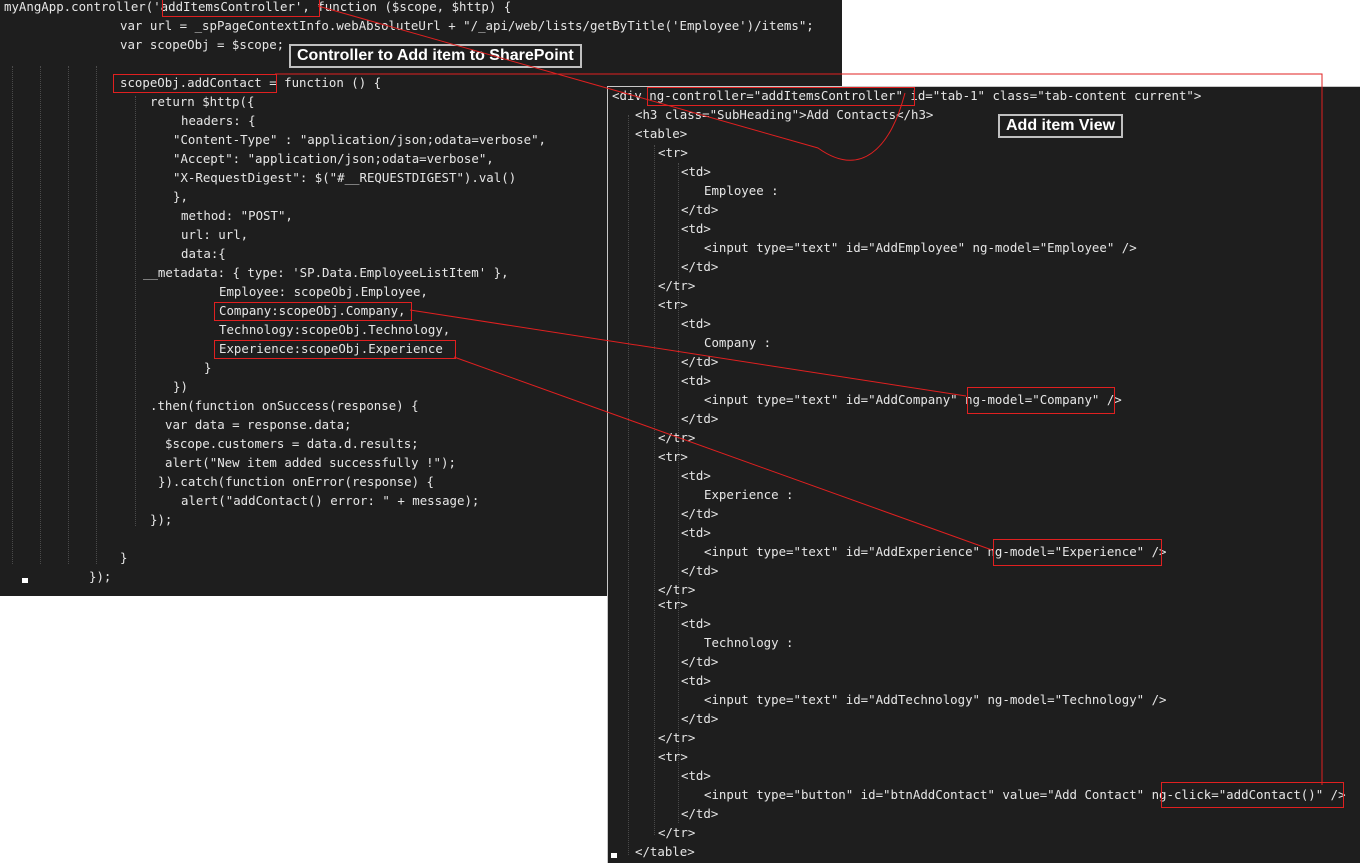  I want to click on connector-controller, so click(611, 83).